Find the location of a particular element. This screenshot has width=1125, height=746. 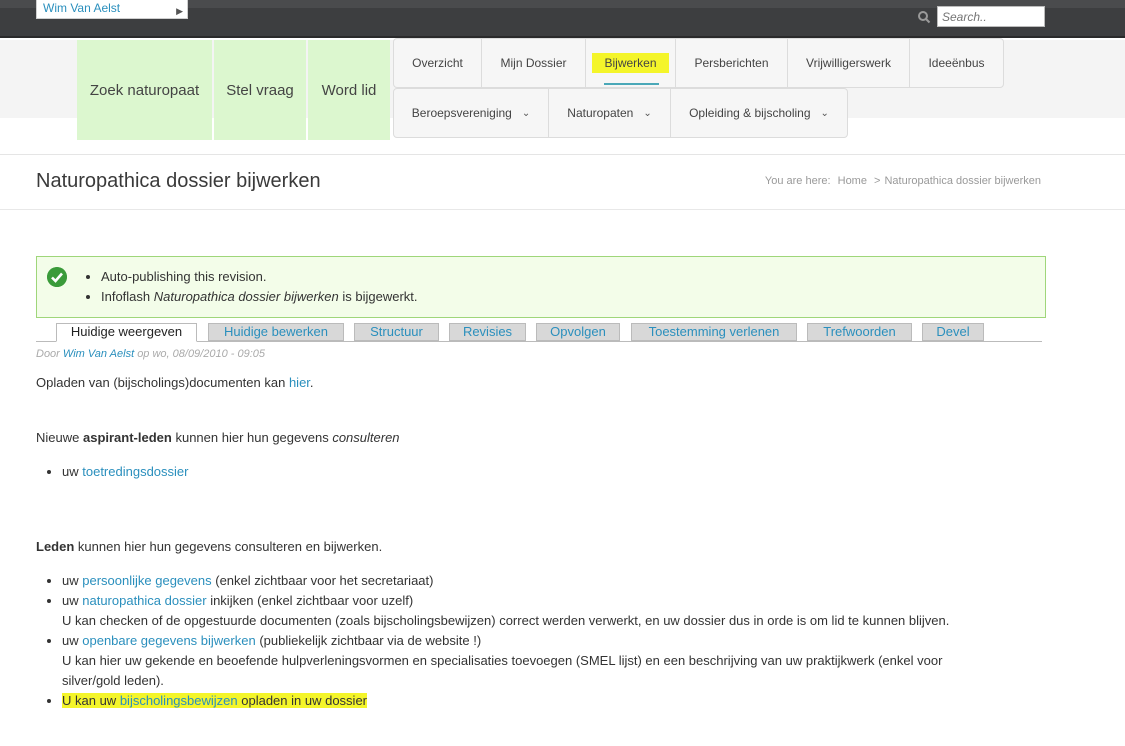

nav-label: Ideeënbus is located at coordinates (956, 63).